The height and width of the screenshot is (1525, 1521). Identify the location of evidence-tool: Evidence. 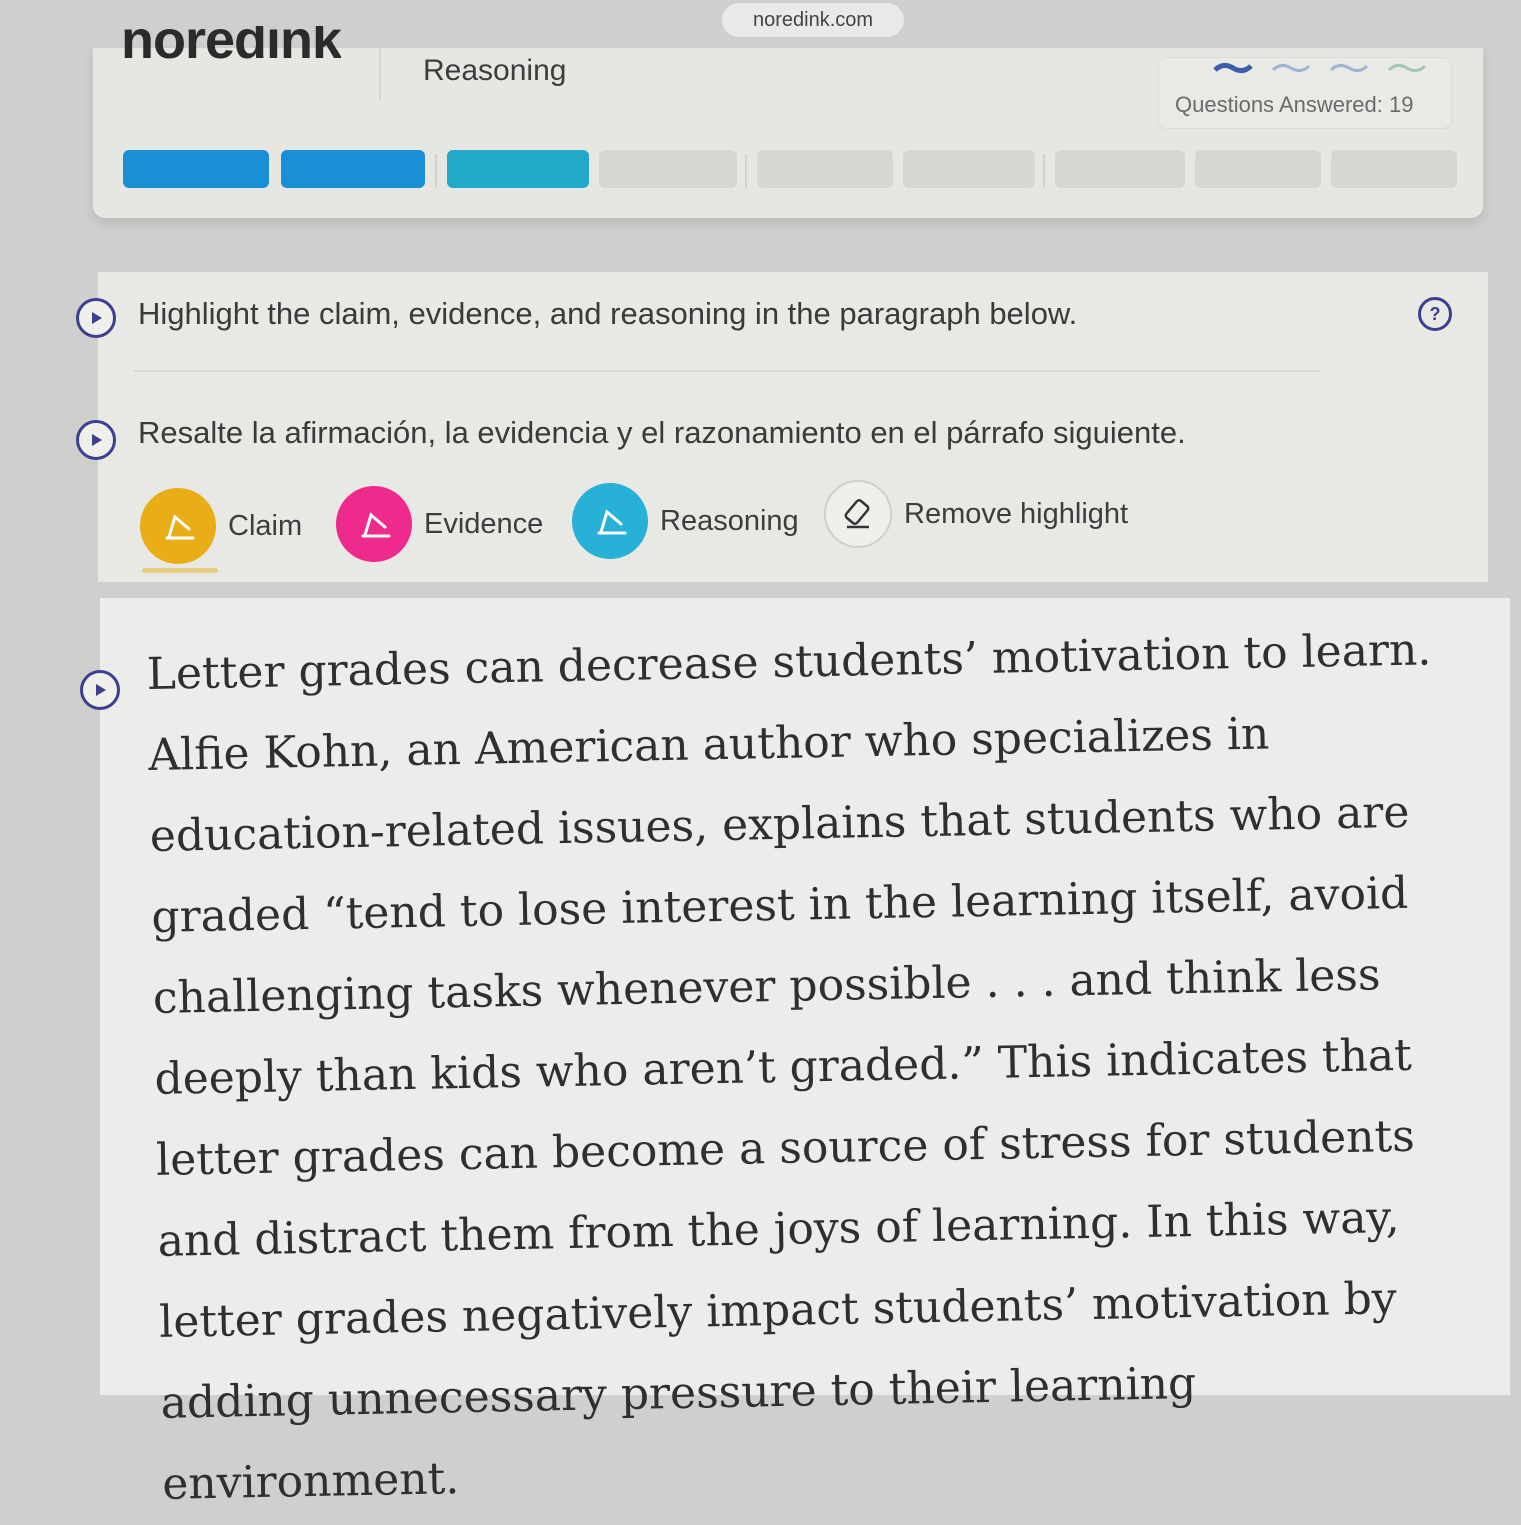
(439, 524).